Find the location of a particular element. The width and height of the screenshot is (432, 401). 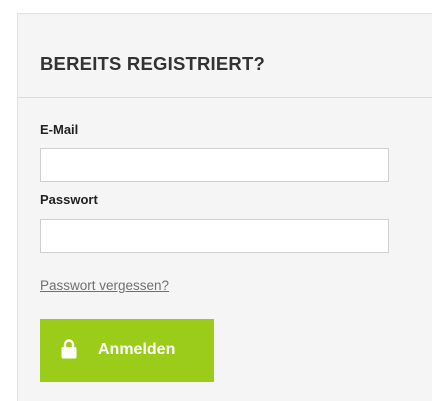

title-divider is located at coordinates (225, 97).